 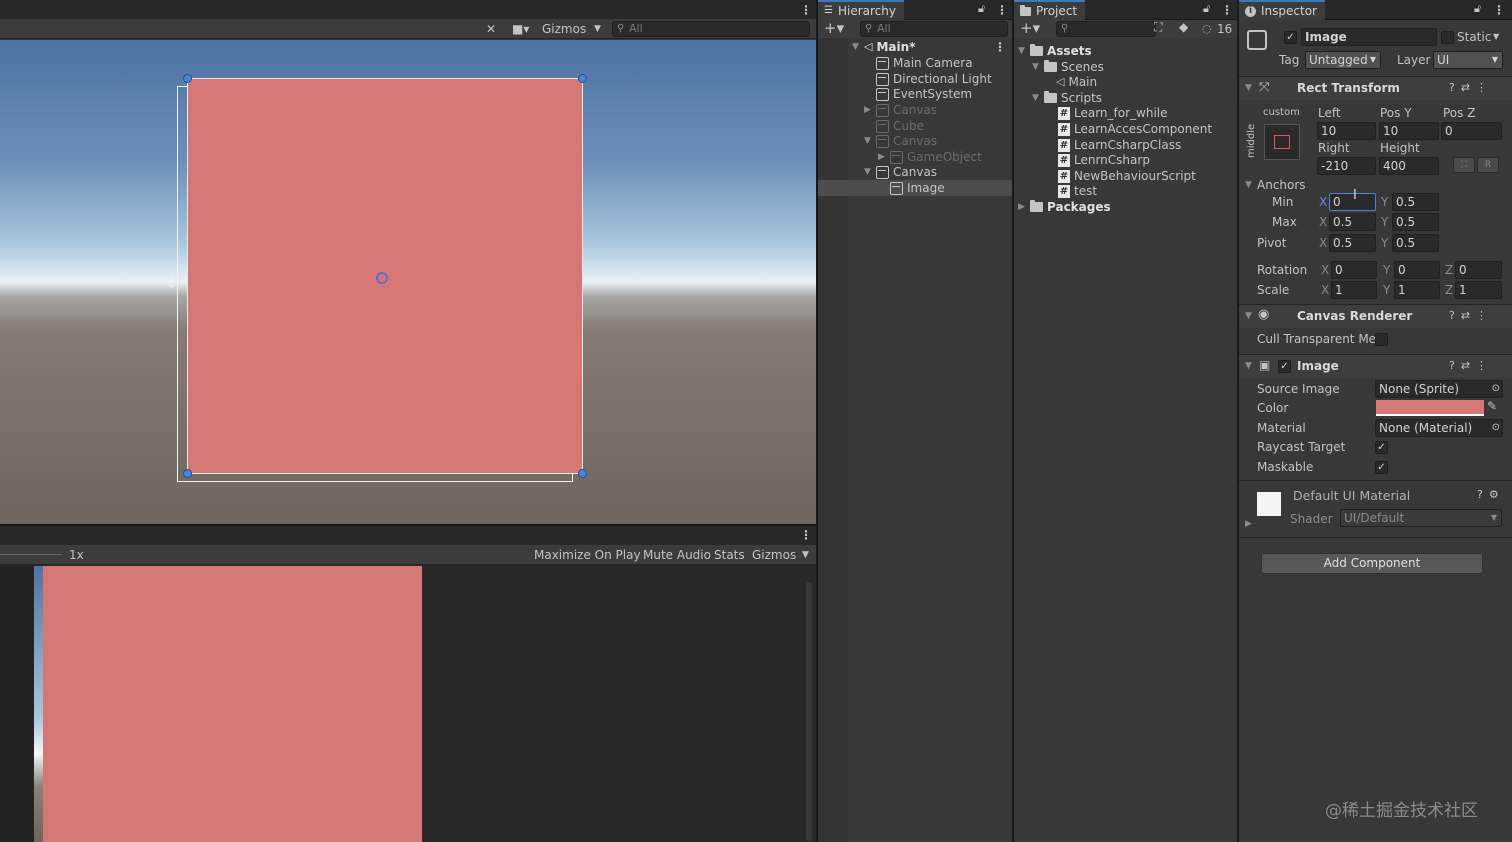 I want to click on project-search-input: ⚲, so click(x=1106, y=29).